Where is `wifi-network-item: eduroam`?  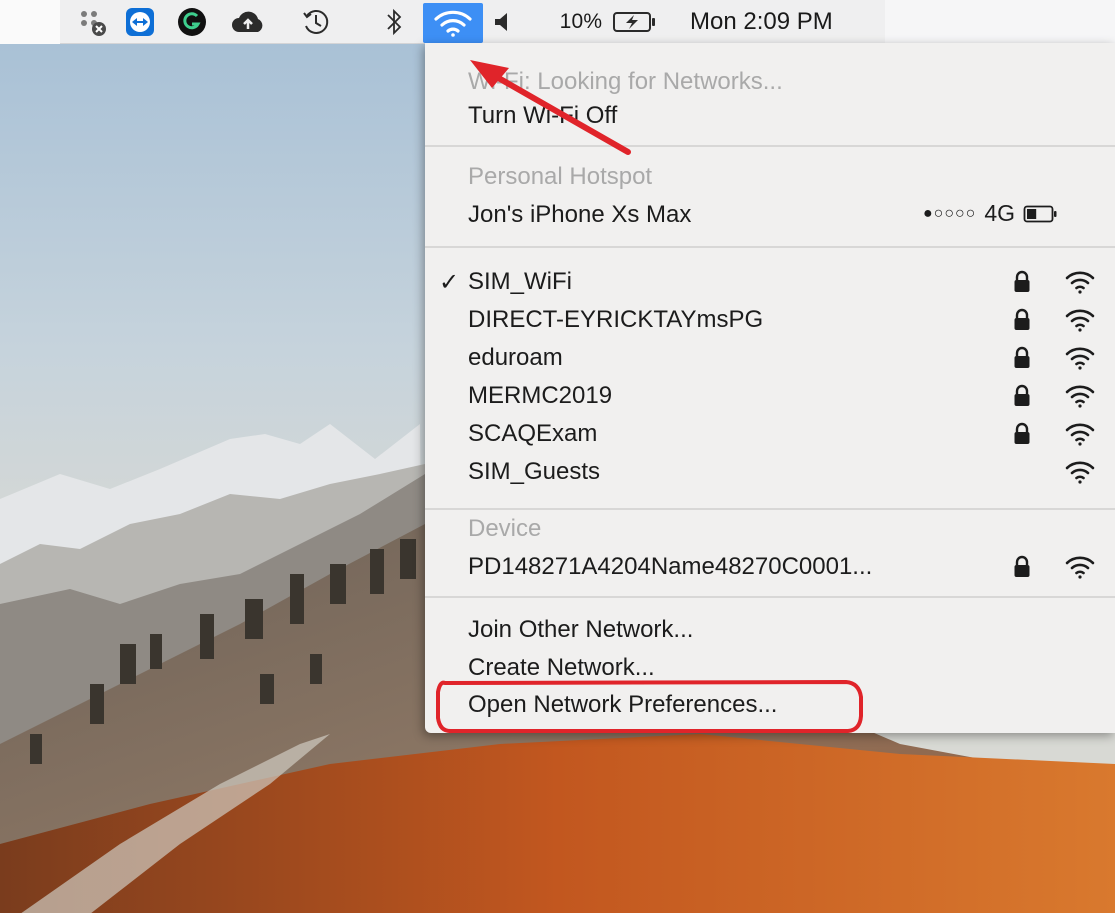
wifi-network-item: eduroam is located at coordinates (770, 358).